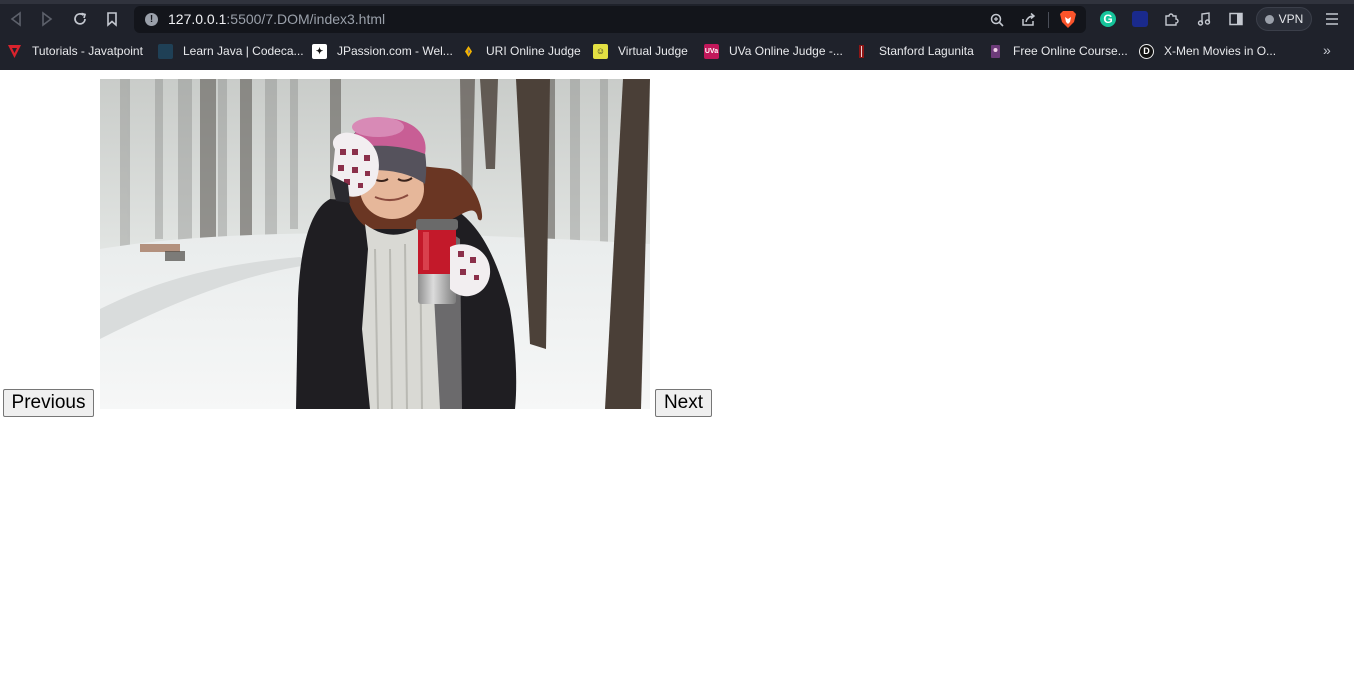 The width and height of the screenshot is (1354, 699). Describe the element at coordinates (165, 51) in the screenshot. I see `codecademy-icon` at that location.